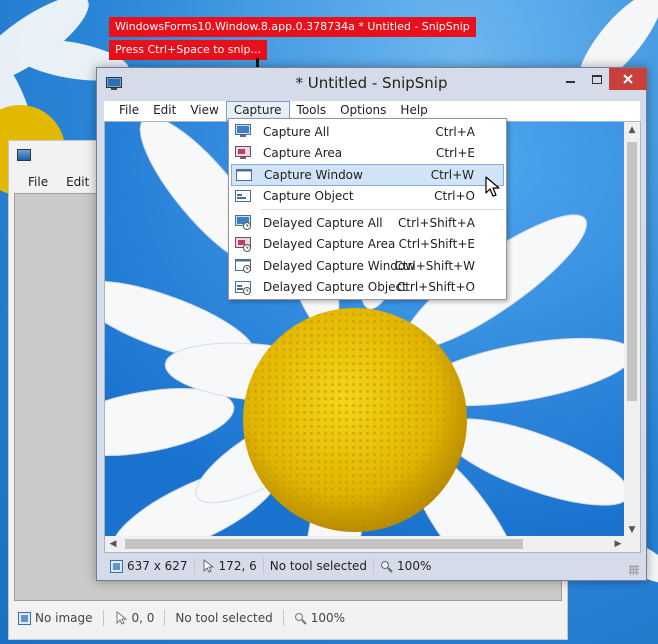 The image size is (658, 644). Describe the element at coordinates (367, 245) in the screenshot. I see `menu-delayed-capture-area: Delayed Capture Area Ctrl+Shift+E` at that location.